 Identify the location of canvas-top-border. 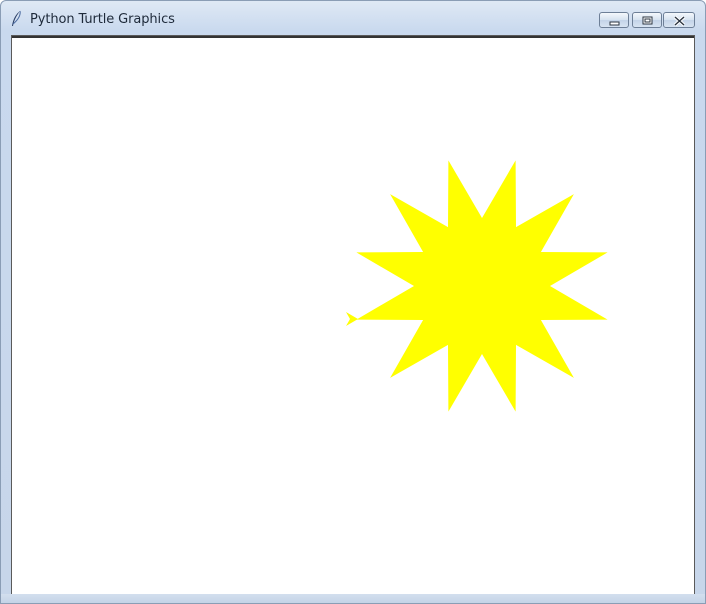
(353, 37).